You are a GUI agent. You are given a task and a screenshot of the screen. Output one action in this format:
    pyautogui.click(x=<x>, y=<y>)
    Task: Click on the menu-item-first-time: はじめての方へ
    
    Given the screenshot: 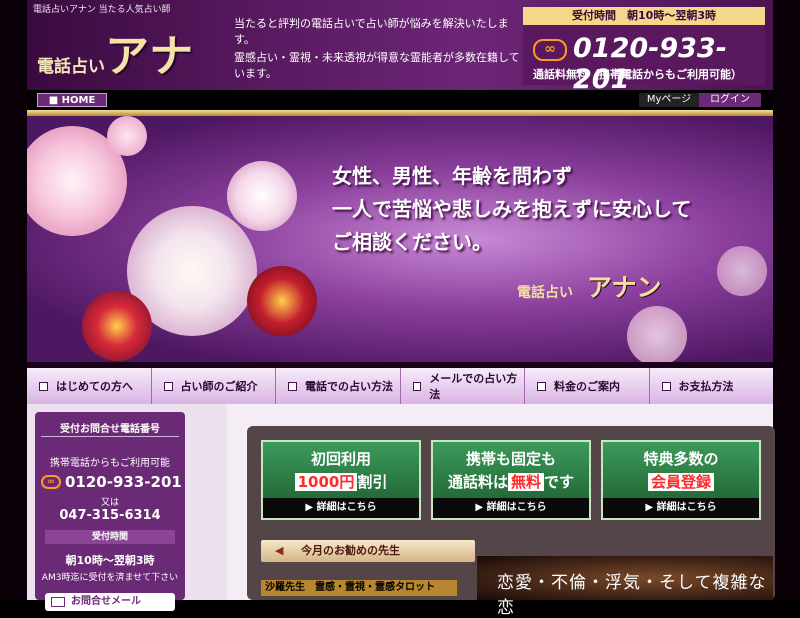 What is the action you would take?
    pyautogui.click(x=89, y=386)
    